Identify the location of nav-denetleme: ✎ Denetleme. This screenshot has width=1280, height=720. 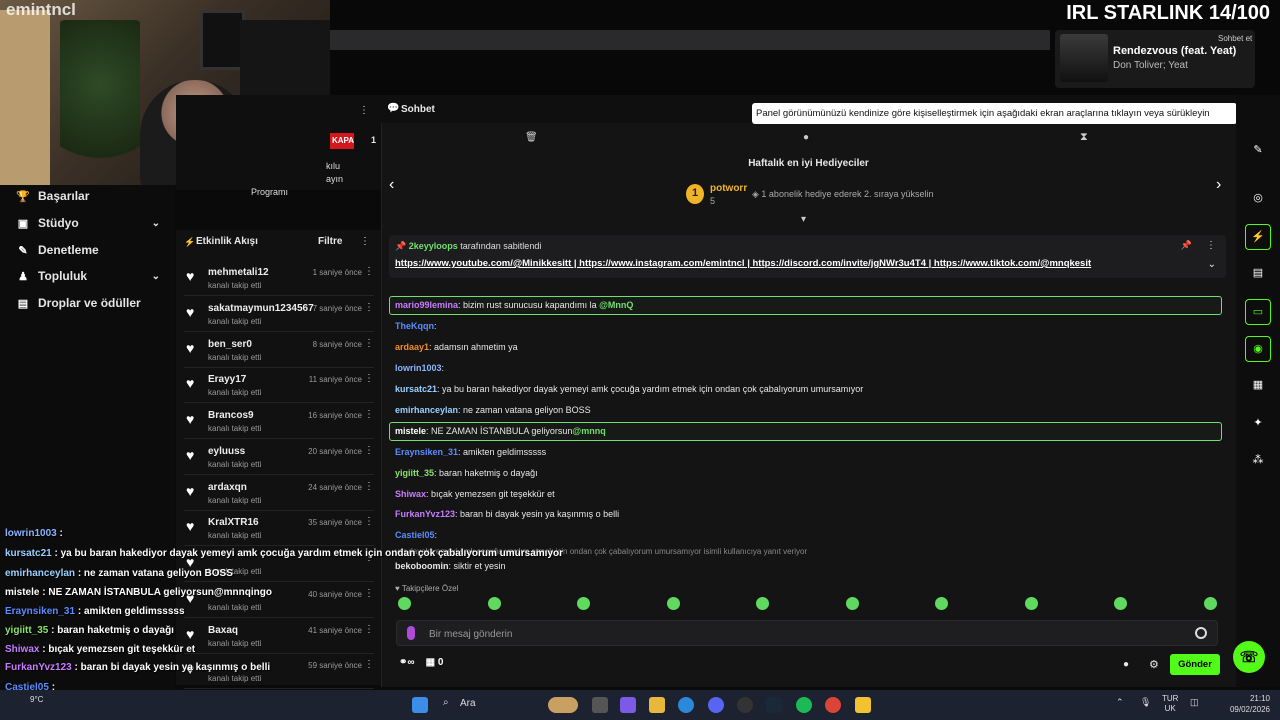
(91, 250).